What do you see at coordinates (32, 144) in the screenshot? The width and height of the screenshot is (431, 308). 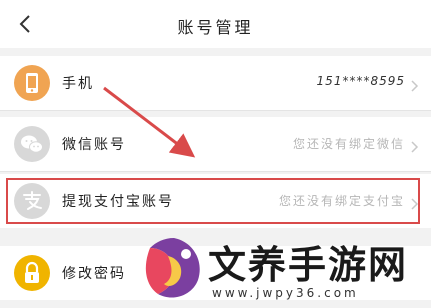 I see `wechat-icon` at bounding box center [32, 144].